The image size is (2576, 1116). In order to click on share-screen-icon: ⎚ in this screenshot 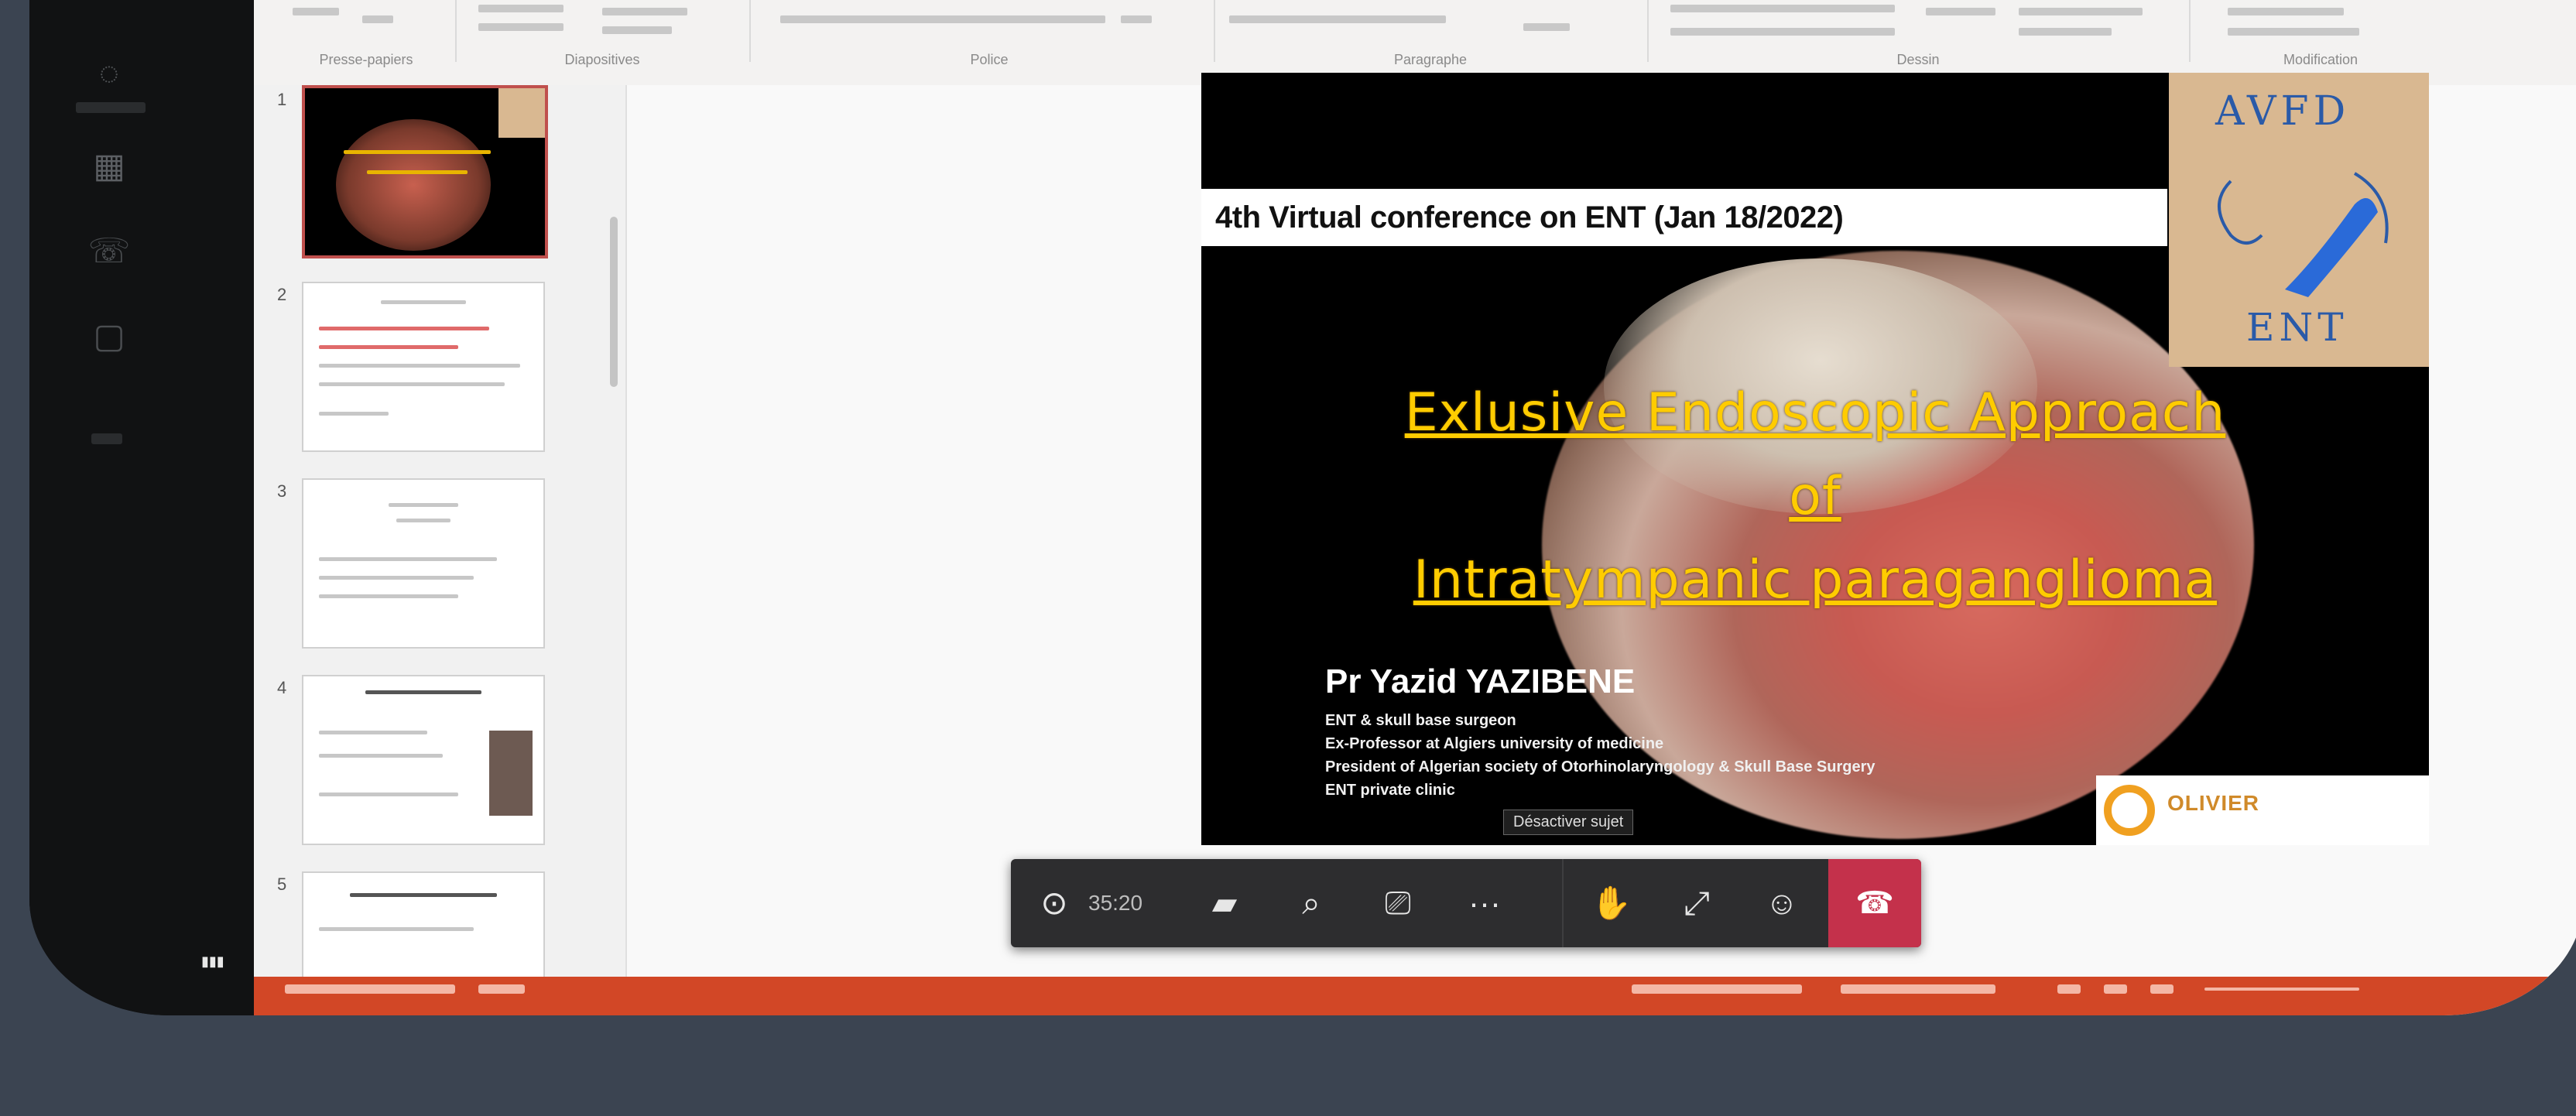, I will do `click(1398, 903)`.